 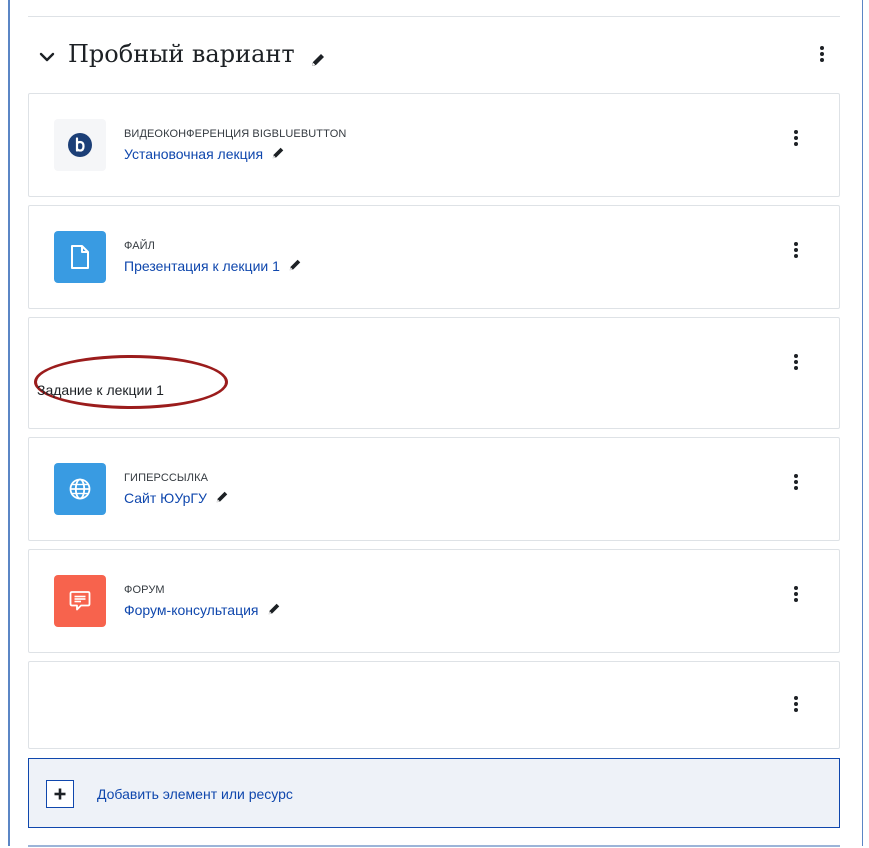 I want to click on activity-name: Форум-консультация, so click(x=191, y=610).